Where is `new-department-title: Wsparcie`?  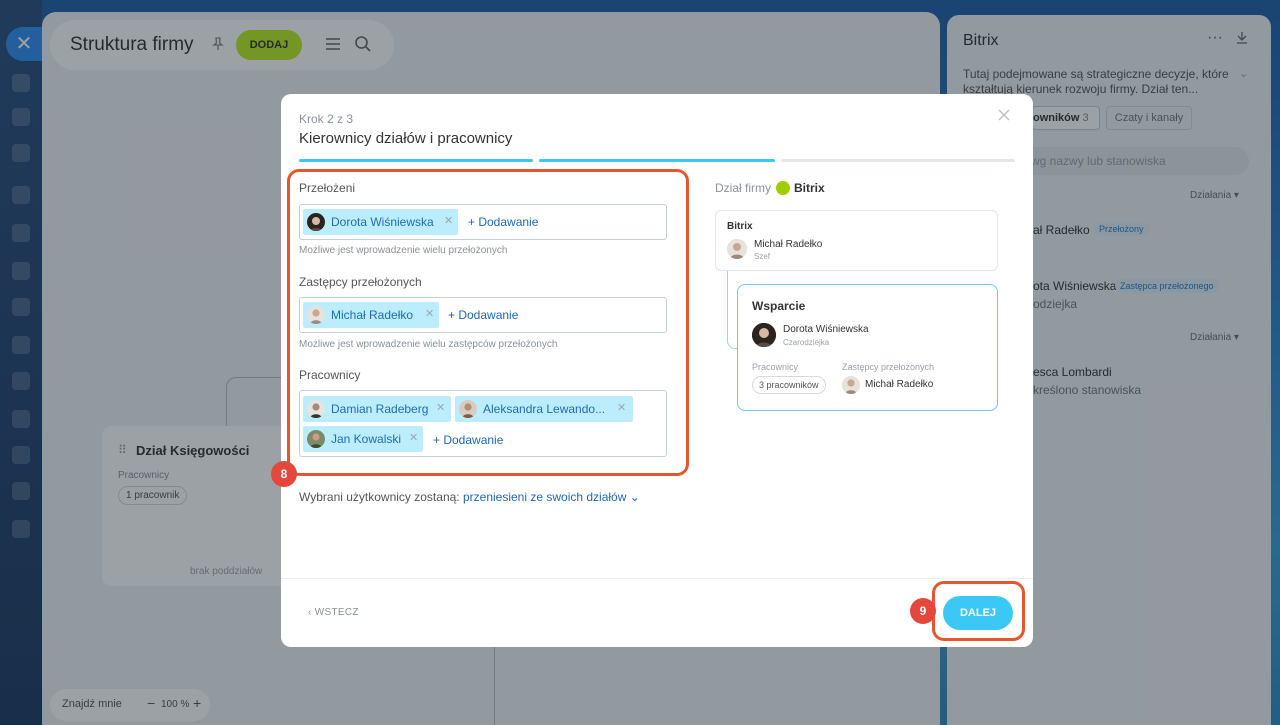 new-department-title: Wsparcie is located at coordinates (779, 306).